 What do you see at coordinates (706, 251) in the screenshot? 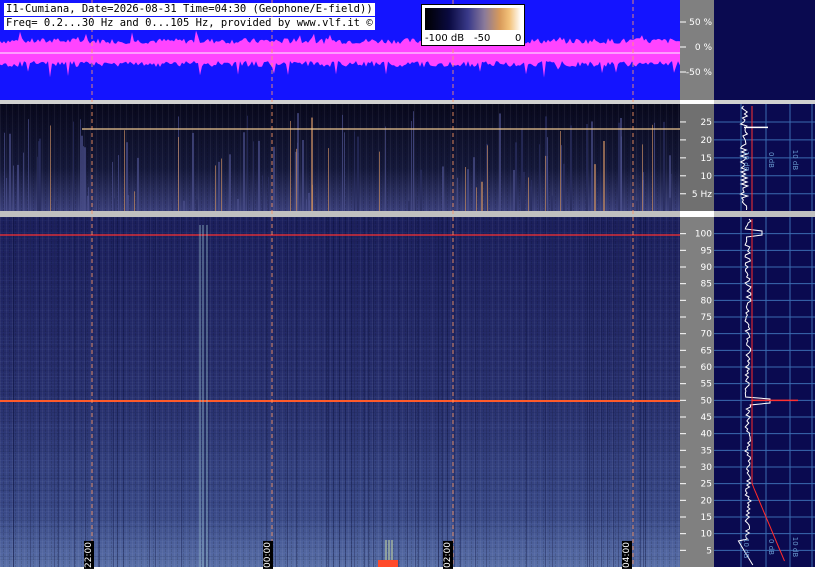
I see `main-frequency-tick-label: 95` at bounding box center [706, 251].